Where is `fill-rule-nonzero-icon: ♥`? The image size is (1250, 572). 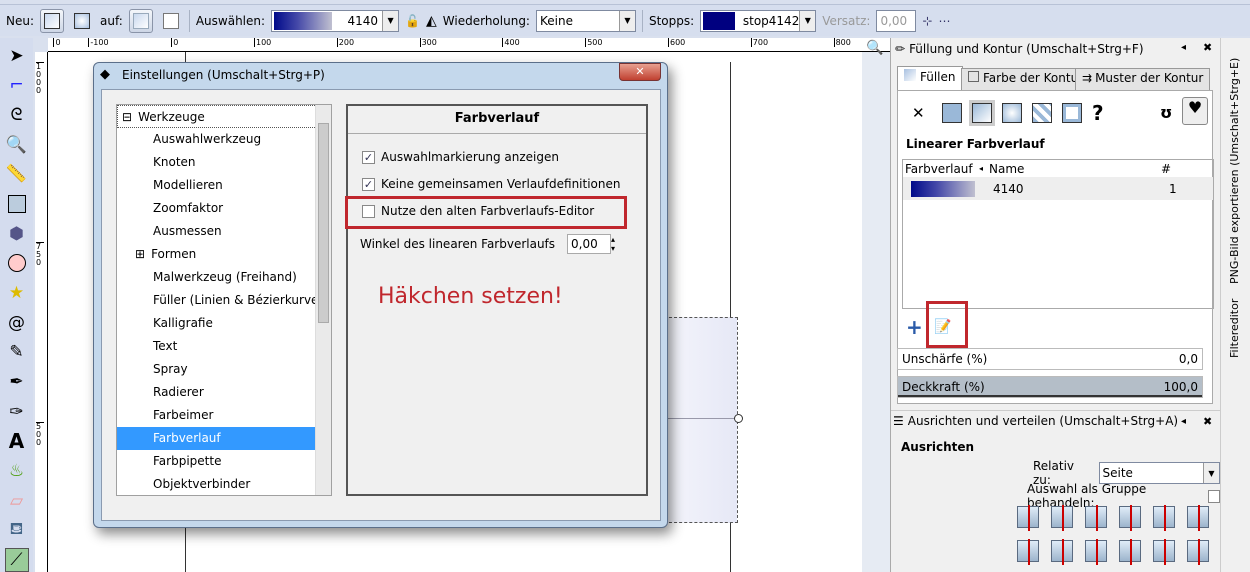
fill-rule-nonzero-icon: ♥ is located at coordinates (1195, 111).